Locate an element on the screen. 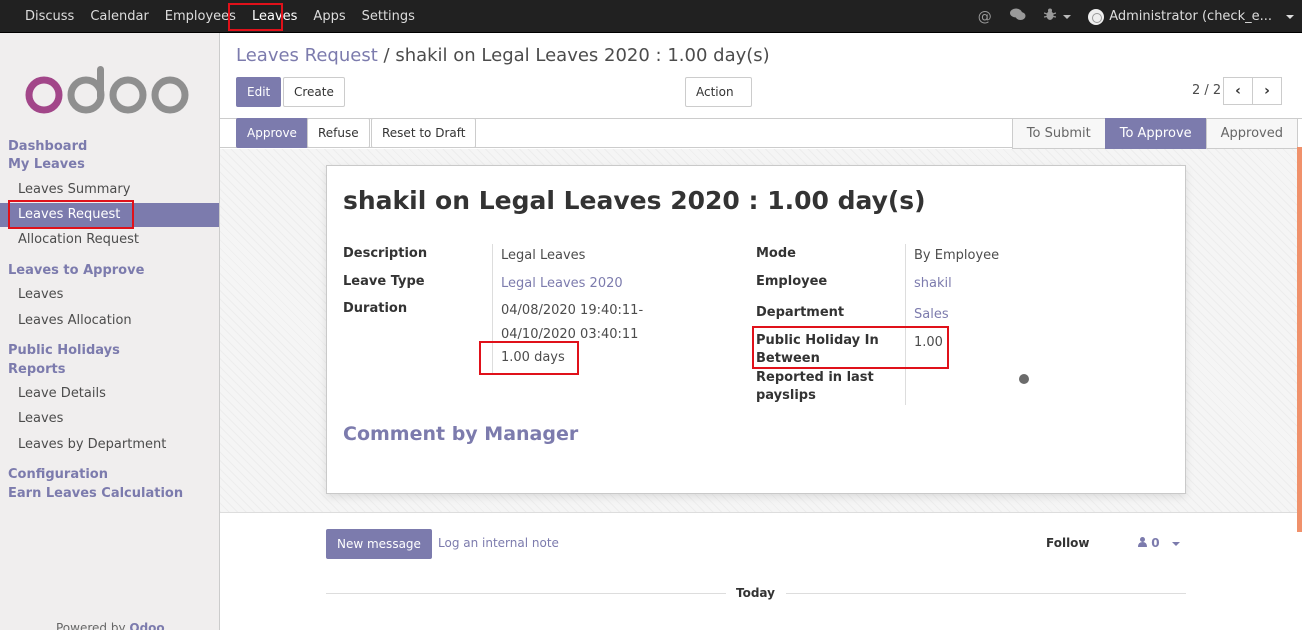  duration-to: 04/10/2020 03:40:11 is located at coordinates (570, 334).